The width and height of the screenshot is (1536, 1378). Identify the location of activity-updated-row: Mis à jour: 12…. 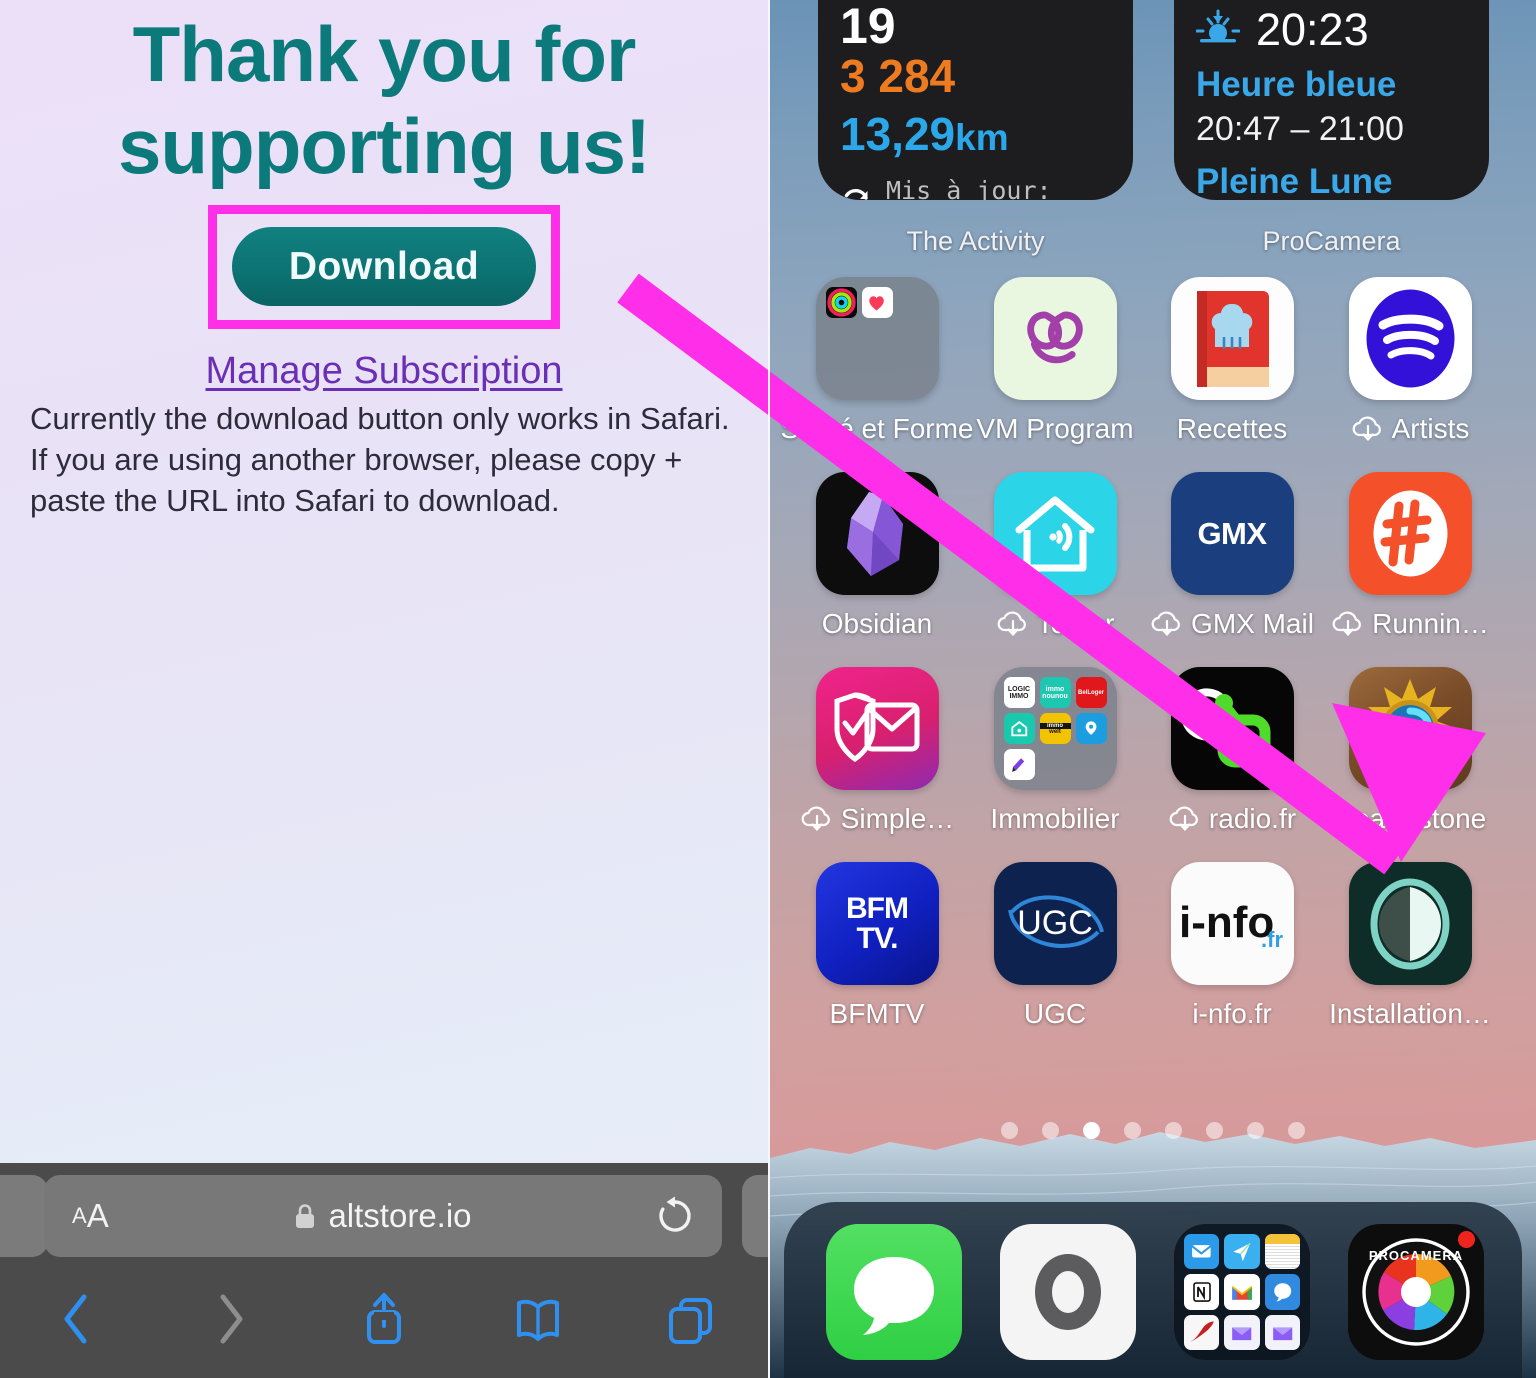
(975, 188).